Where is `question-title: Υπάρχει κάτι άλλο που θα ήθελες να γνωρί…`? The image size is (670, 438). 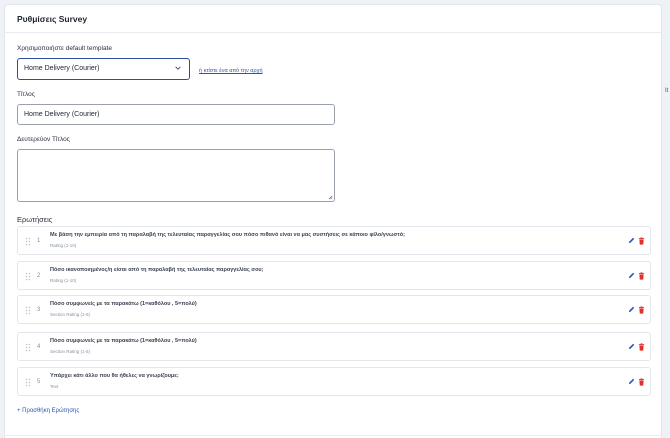 question-title: Υπάρχει κάτι άλλο που θα ήθελες να γνωρί… is located at coordinates (114, 376).